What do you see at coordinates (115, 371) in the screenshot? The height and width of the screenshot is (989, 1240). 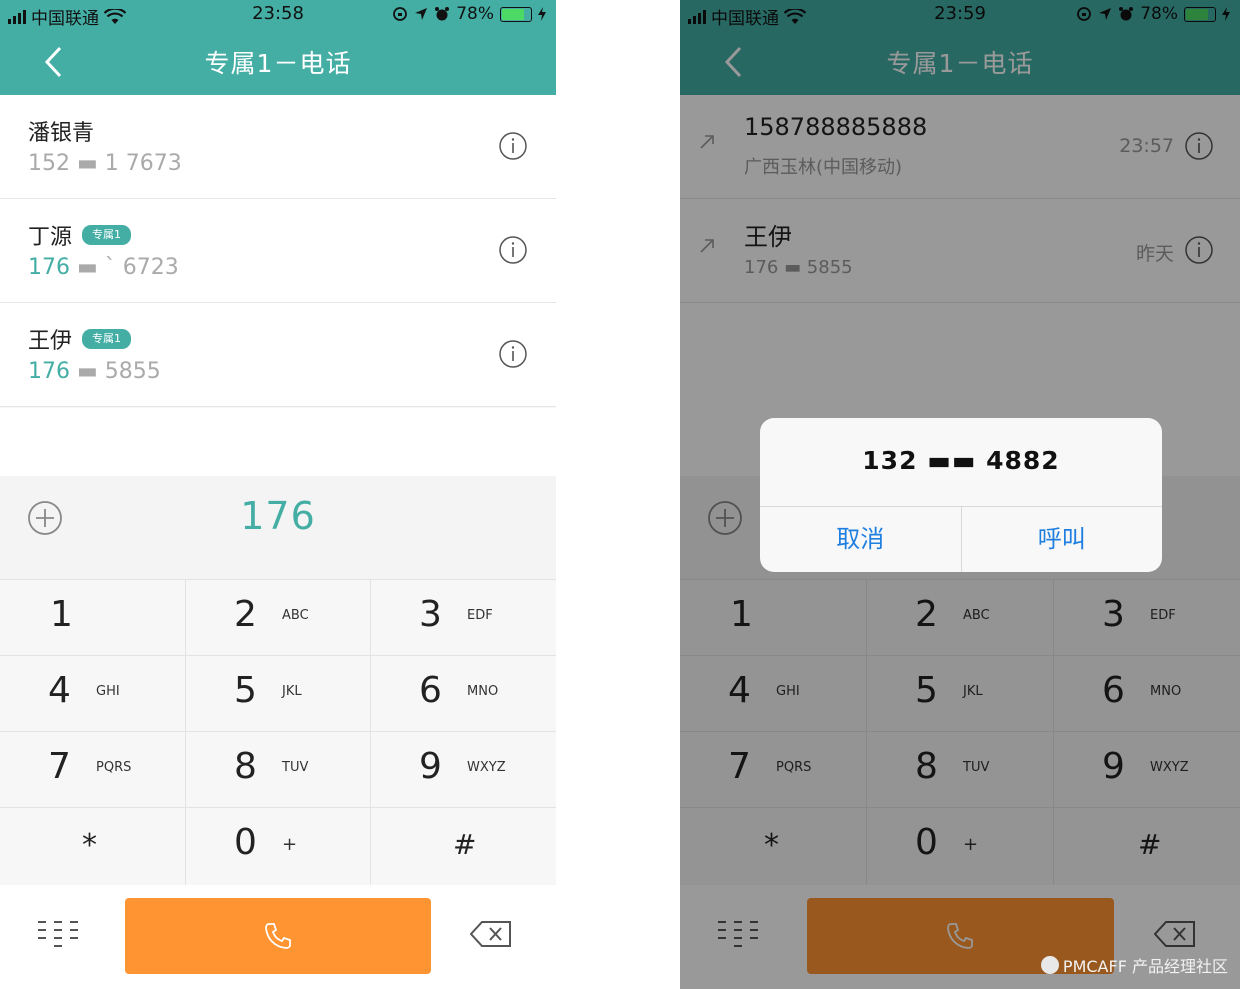 I see `number-rest: ▬ 5855` at bounding box center [115, 371].